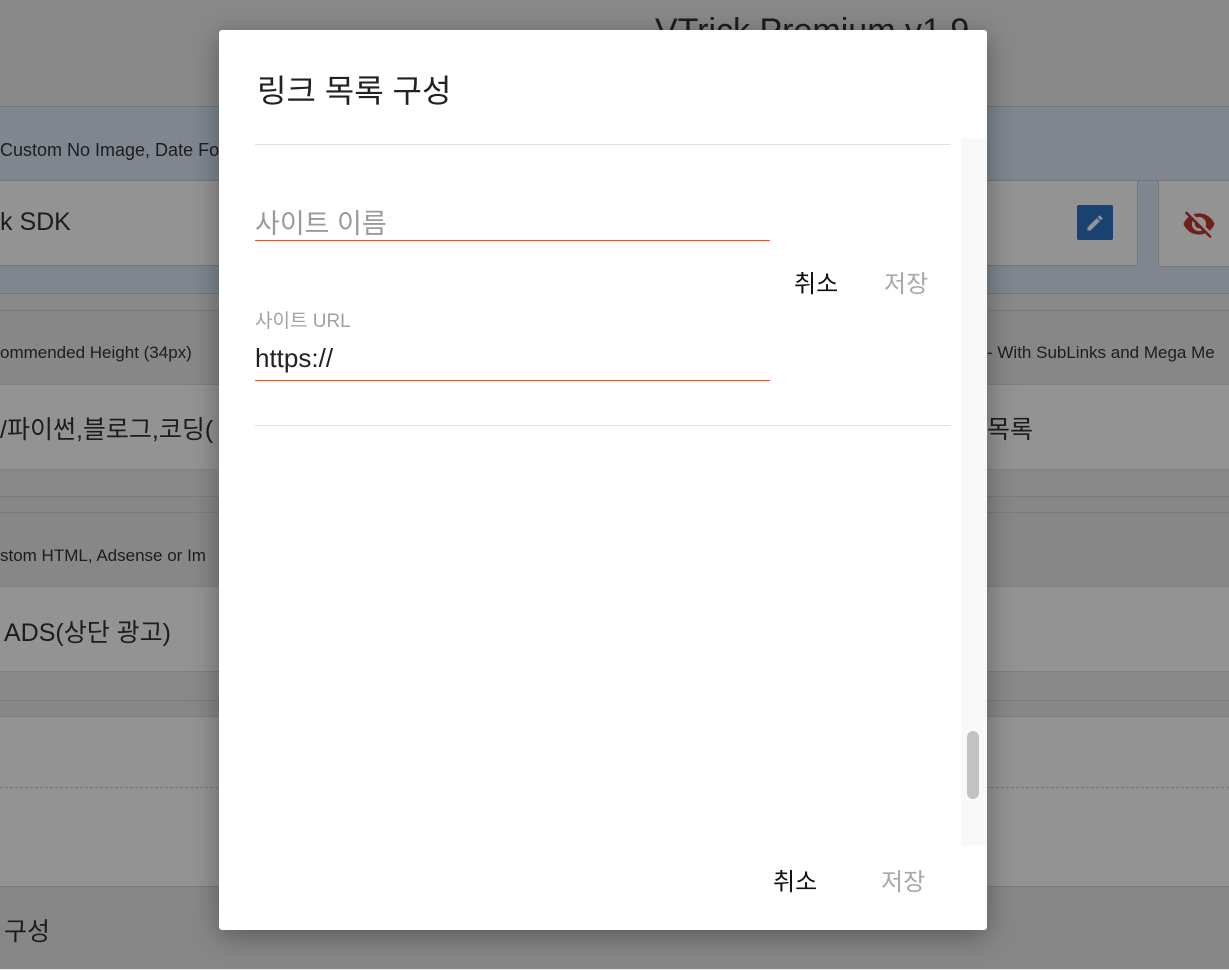  What do you see at coordinates (603, 425) in the screenshot?
I see `content-bottom-divider` at bounding box center [603, 425].